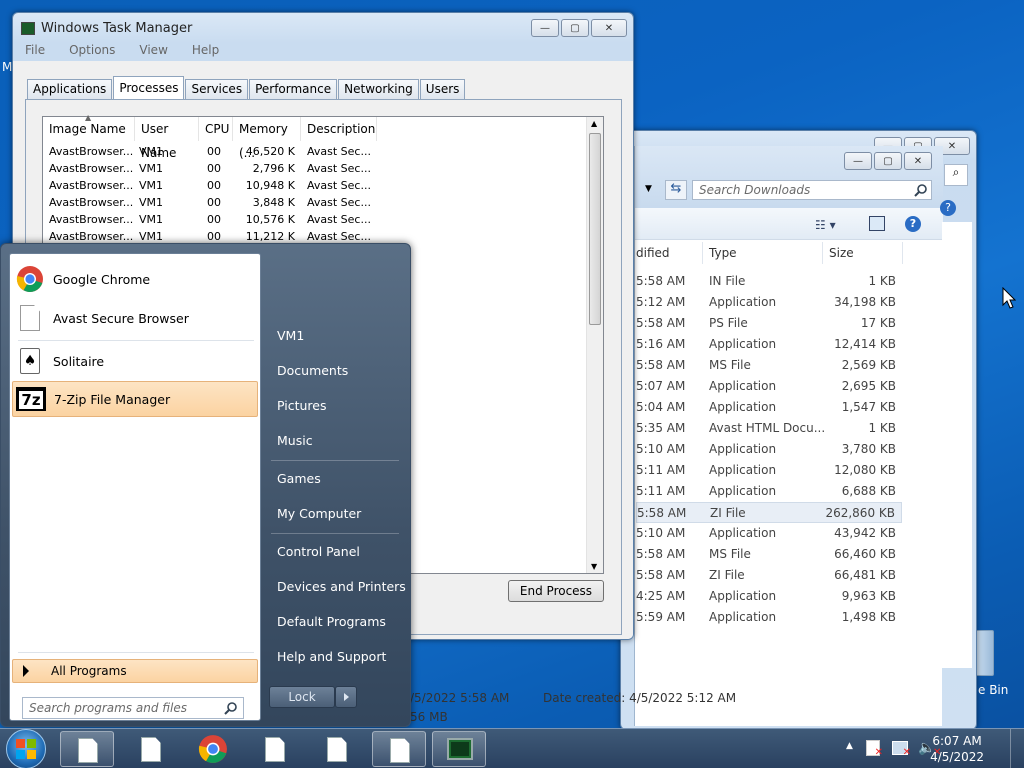  Describe the element at coordinates (956, 175) in the screenshot. I see `search-icon-back: ⌕` at that location.